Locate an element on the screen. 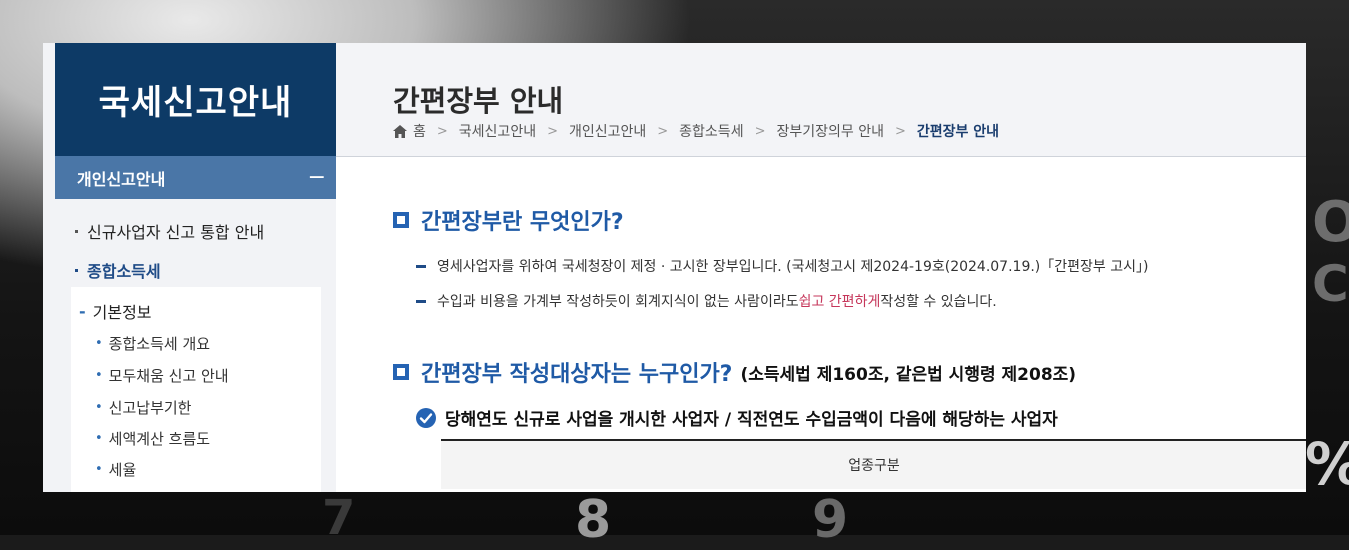 The height and width of the screenshot is (550, 1349). home-icon is located at coordinates (400, 131).